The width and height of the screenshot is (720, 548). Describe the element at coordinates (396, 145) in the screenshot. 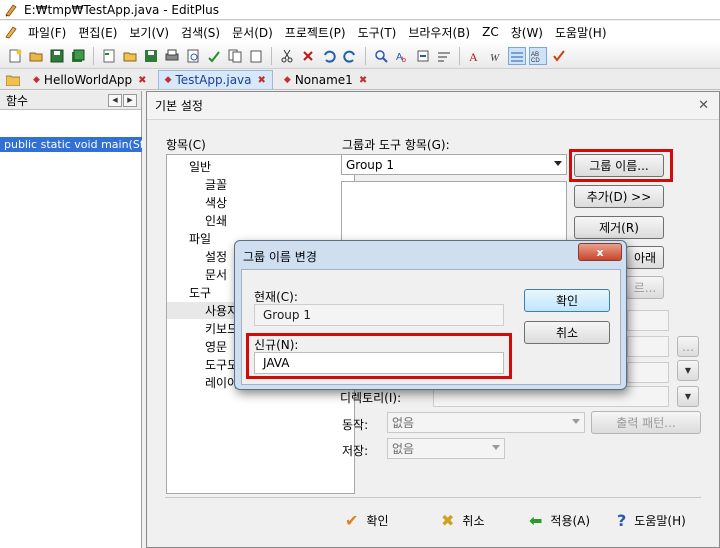

I see `group-label: 그룹과 도구 항목(G):` at that location.